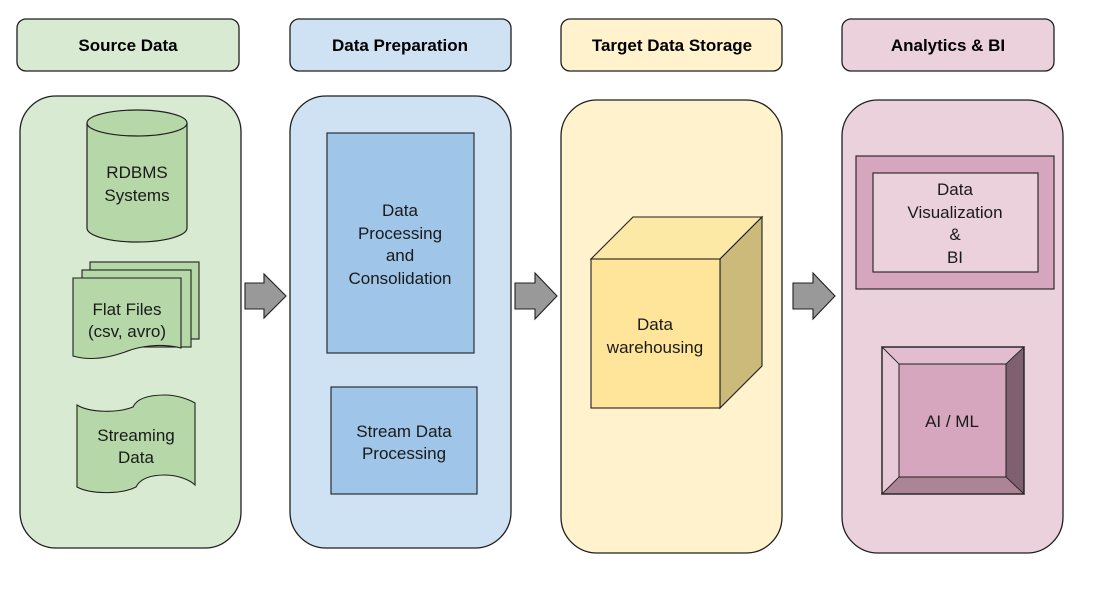 Image resolution: width=1100 pixels, height=606 pixels. Describe the element at coordinates (654, 347) in the screenshot. I see `warehouse-label-line2: warehousing` at that location.